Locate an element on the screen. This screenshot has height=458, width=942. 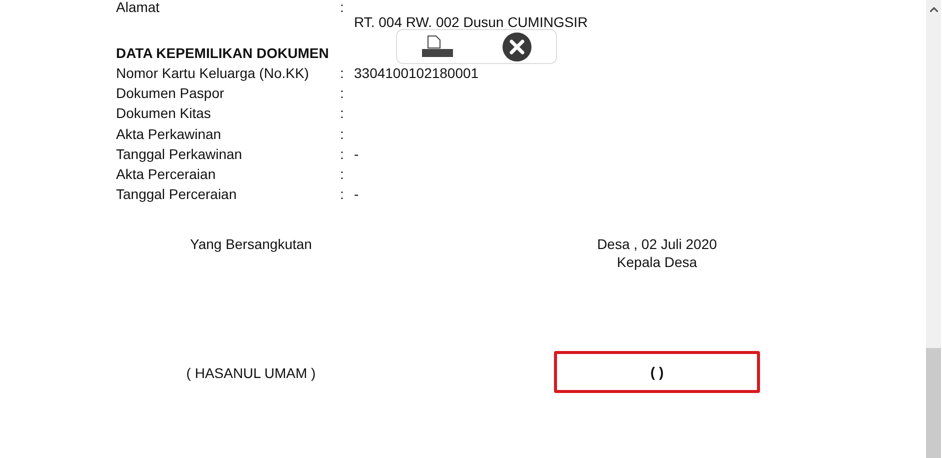
printer-icon is located at coordinates (438, 46).